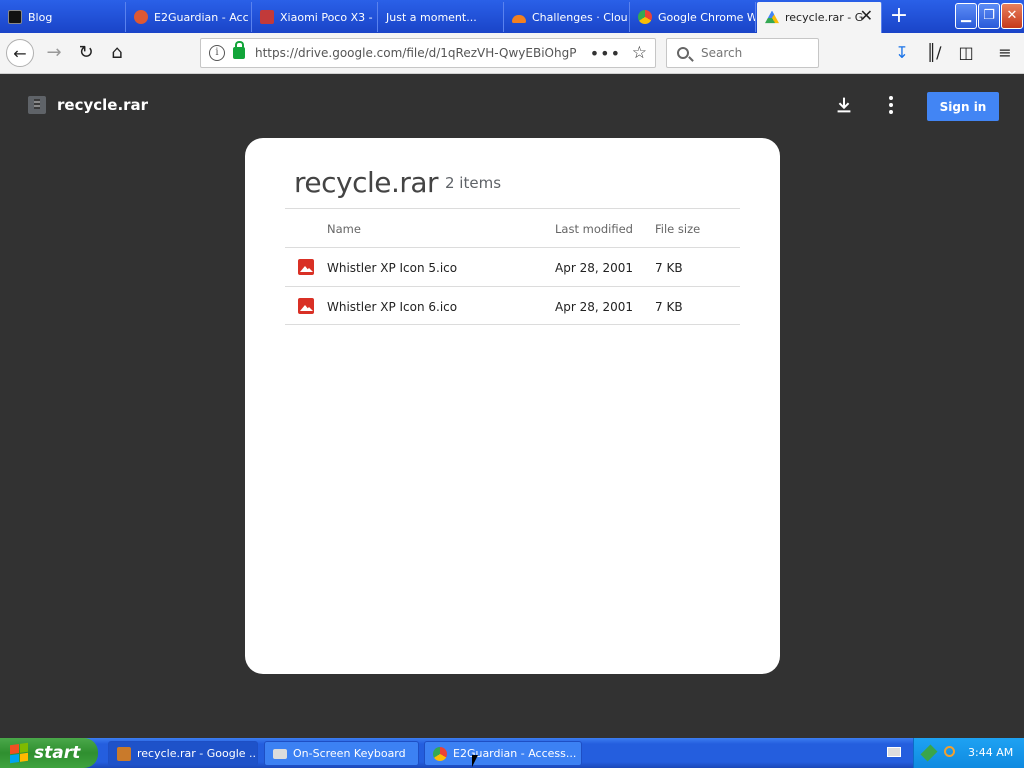  What do you see at coordinates (329, 17) in the screenshot?
I see `tab-label: Xiaomi Poco X3 - l` at bounding box center [329, 17].